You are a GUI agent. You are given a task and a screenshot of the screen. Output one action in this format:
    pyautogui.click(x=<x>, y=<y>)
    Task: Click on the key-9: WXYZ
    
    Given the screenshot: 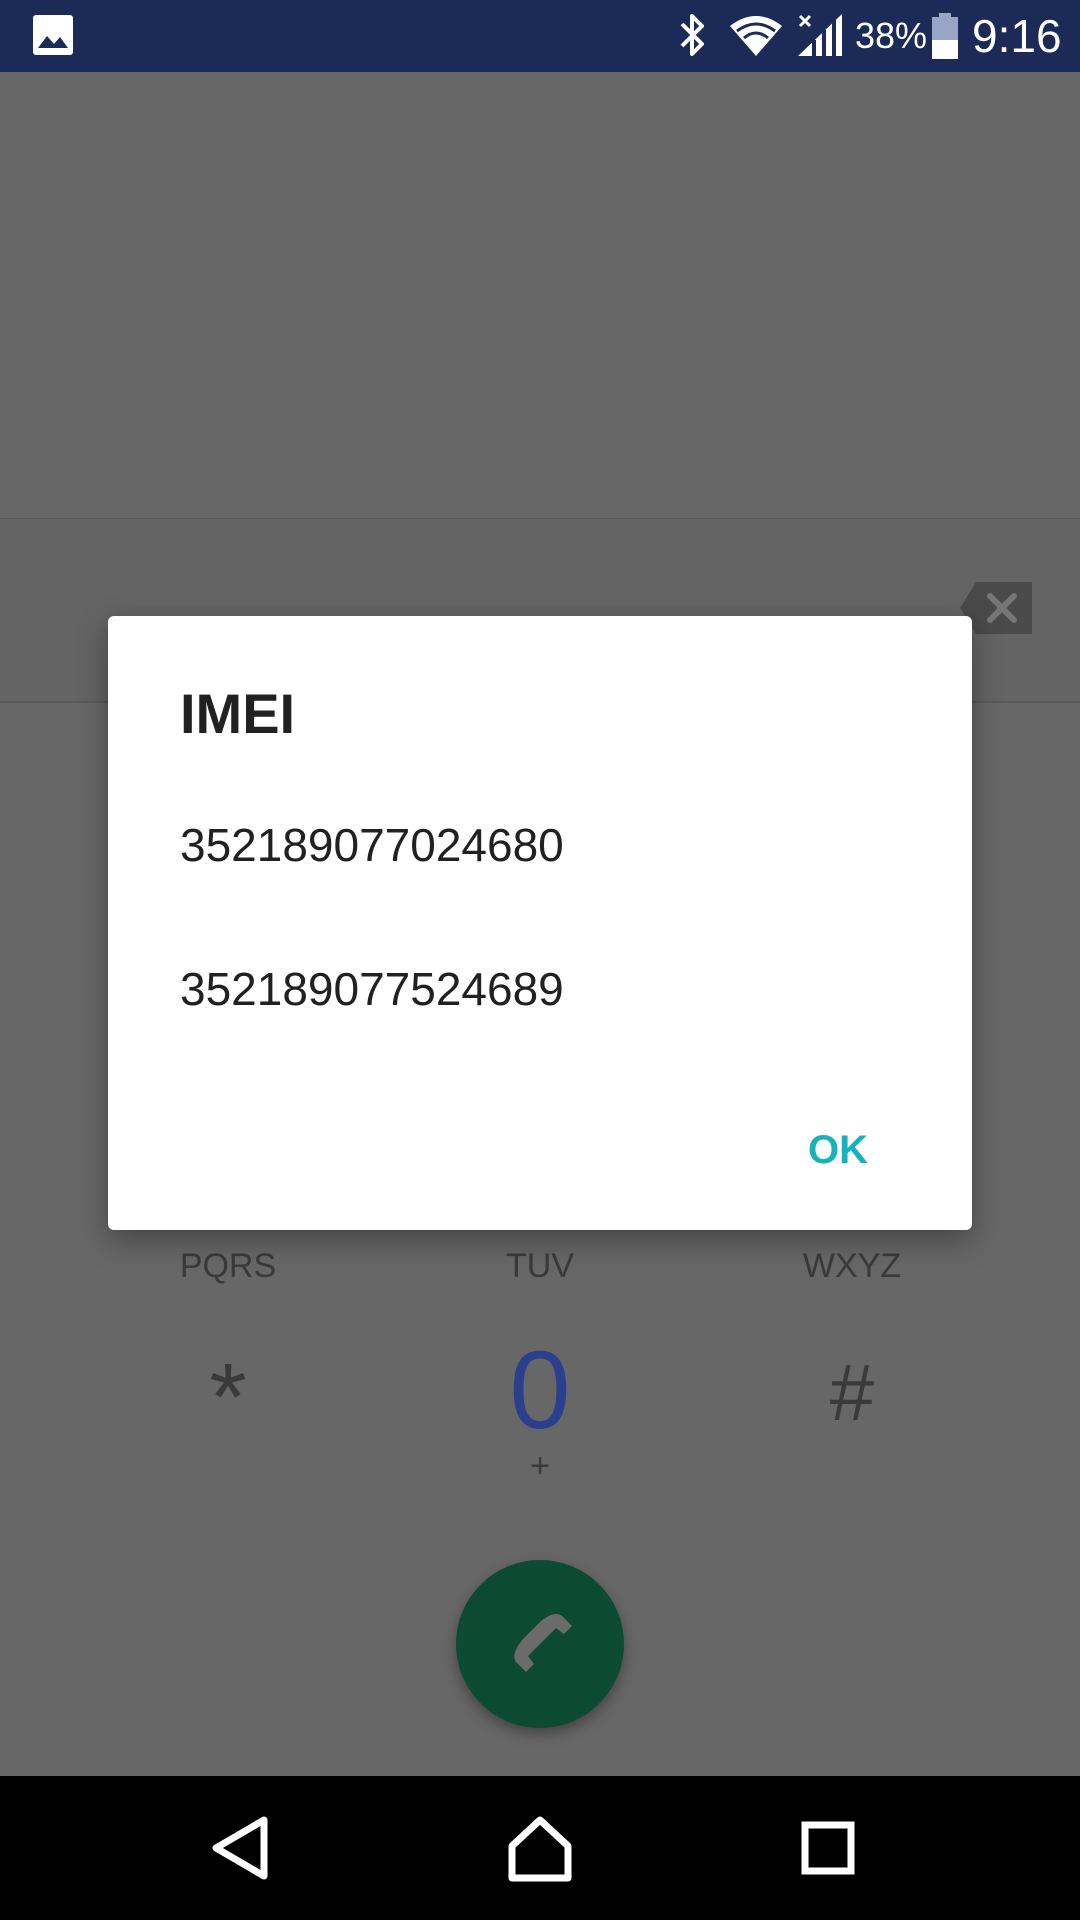 What is the action you would take?
    pyautogui.click(x=852, y=1266)
    